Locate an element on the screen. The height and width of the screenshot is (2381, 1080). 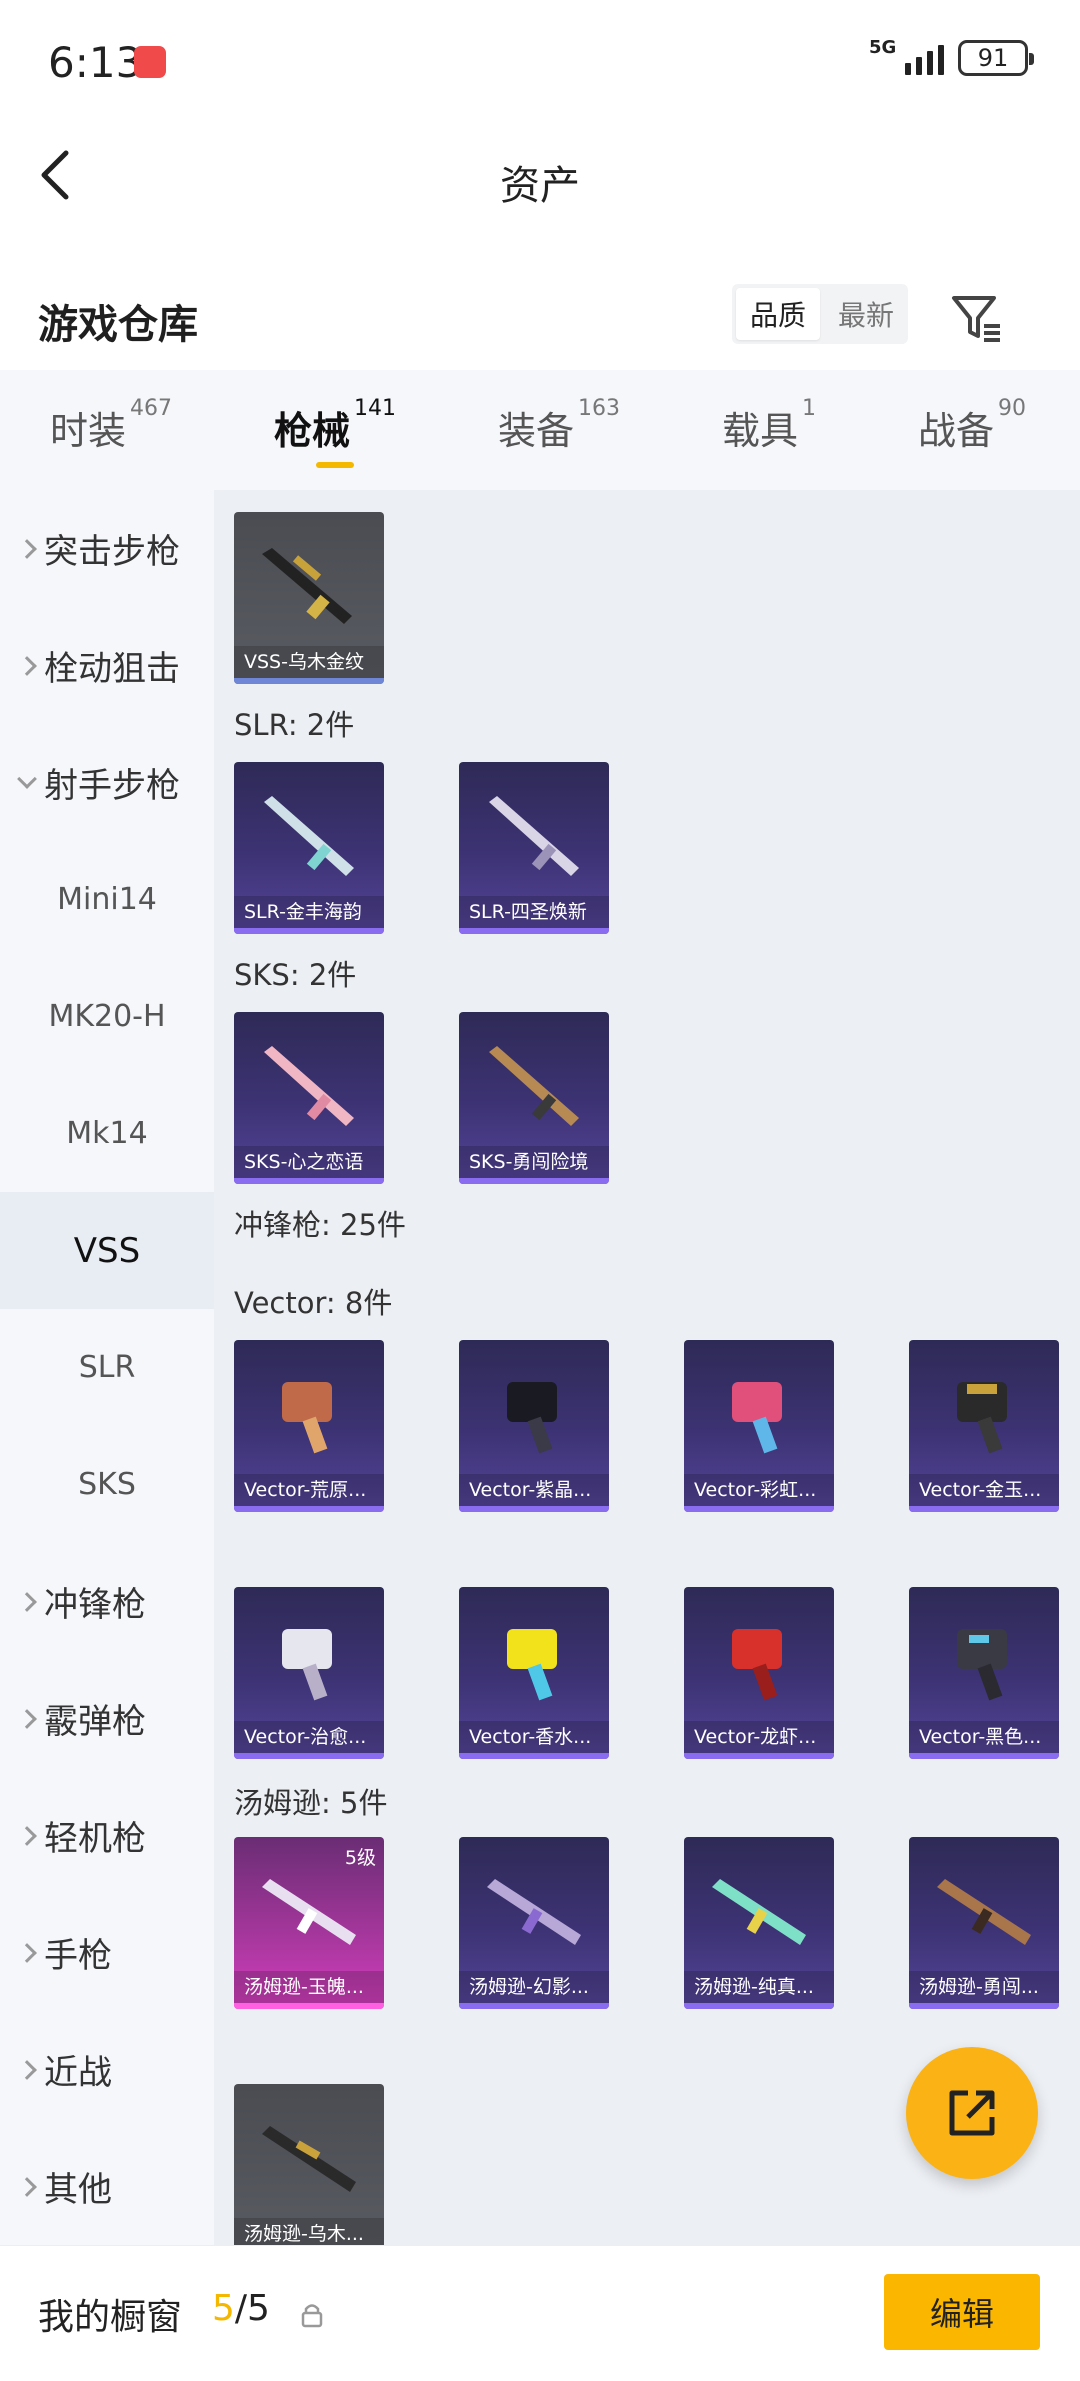
lock-icon is located at coordinates (312, 2316).